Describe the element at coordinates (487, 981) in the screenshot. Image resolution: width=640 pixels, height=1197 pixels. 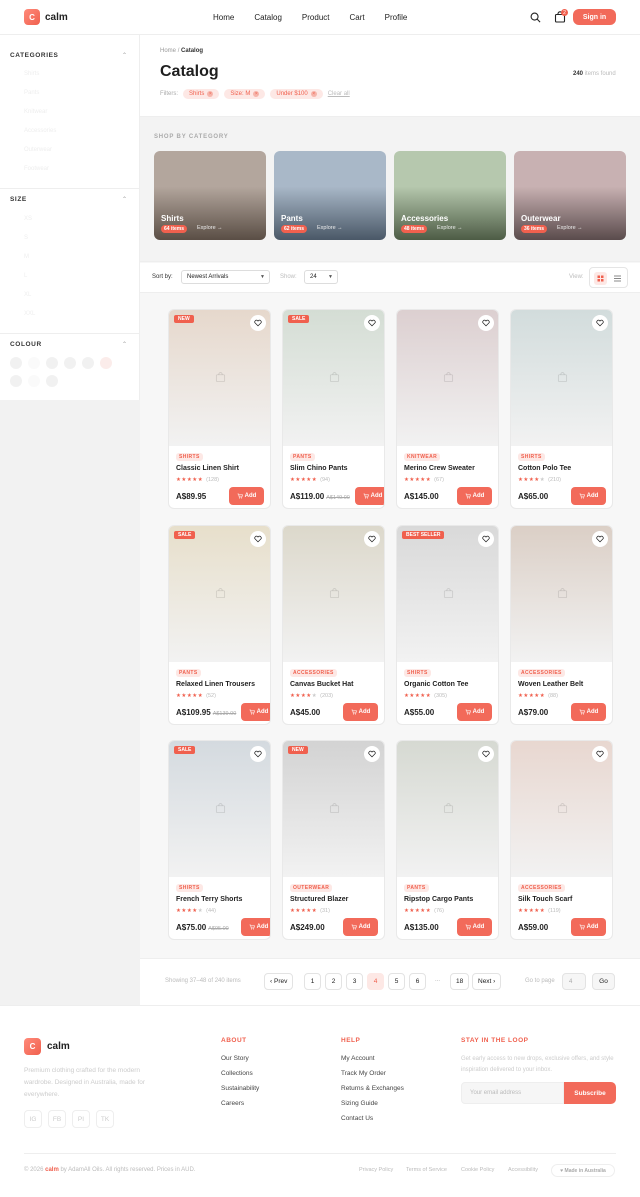
I see `next-page-button: Next ›` at that location.